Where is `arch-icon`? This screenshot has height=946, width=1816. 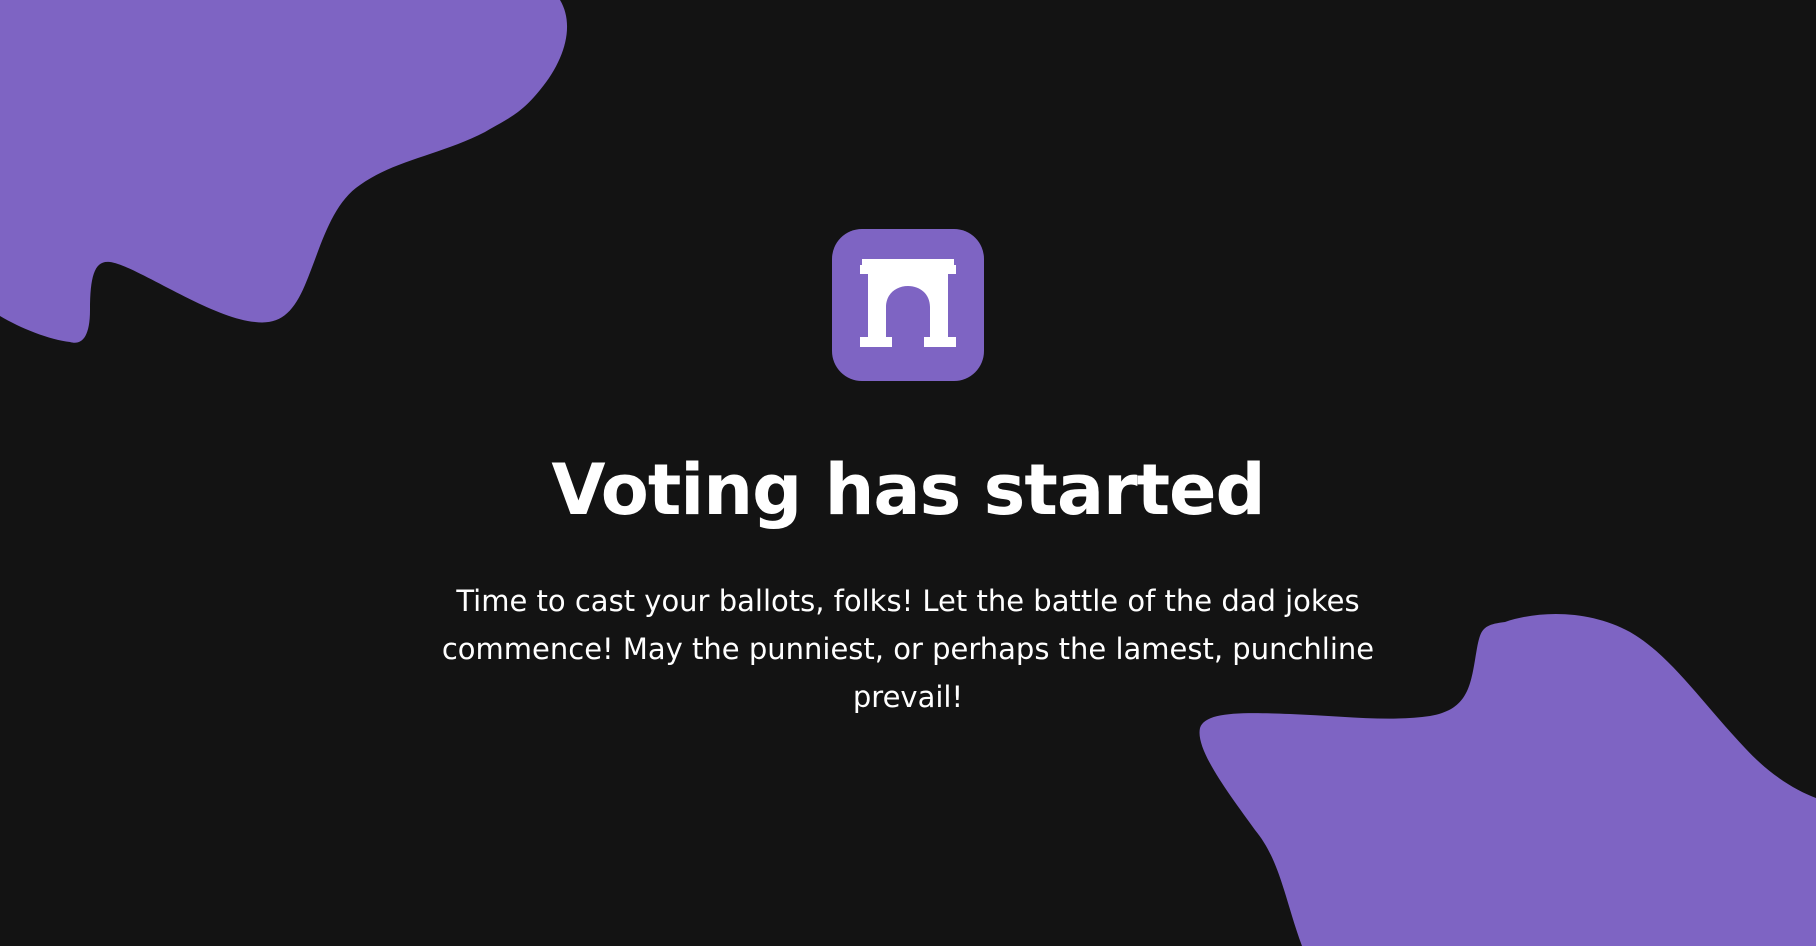 arch-icon is located at coordinates (908, 303).